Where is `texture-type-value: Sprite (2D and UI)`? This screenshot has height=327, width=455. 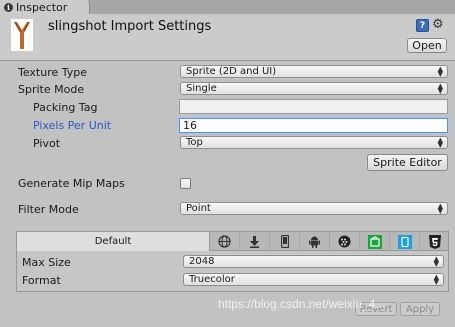
texture-type-value: Sprite (2D and UI) is located at coordinates (231, 71).